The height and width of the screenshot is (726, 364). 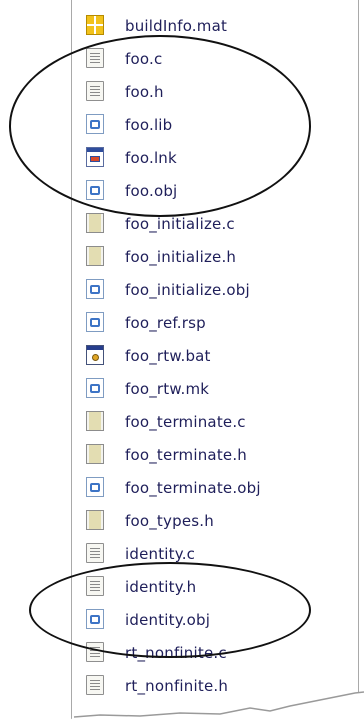 I want to click on mat-file-icon, so click(x=95, y=25).